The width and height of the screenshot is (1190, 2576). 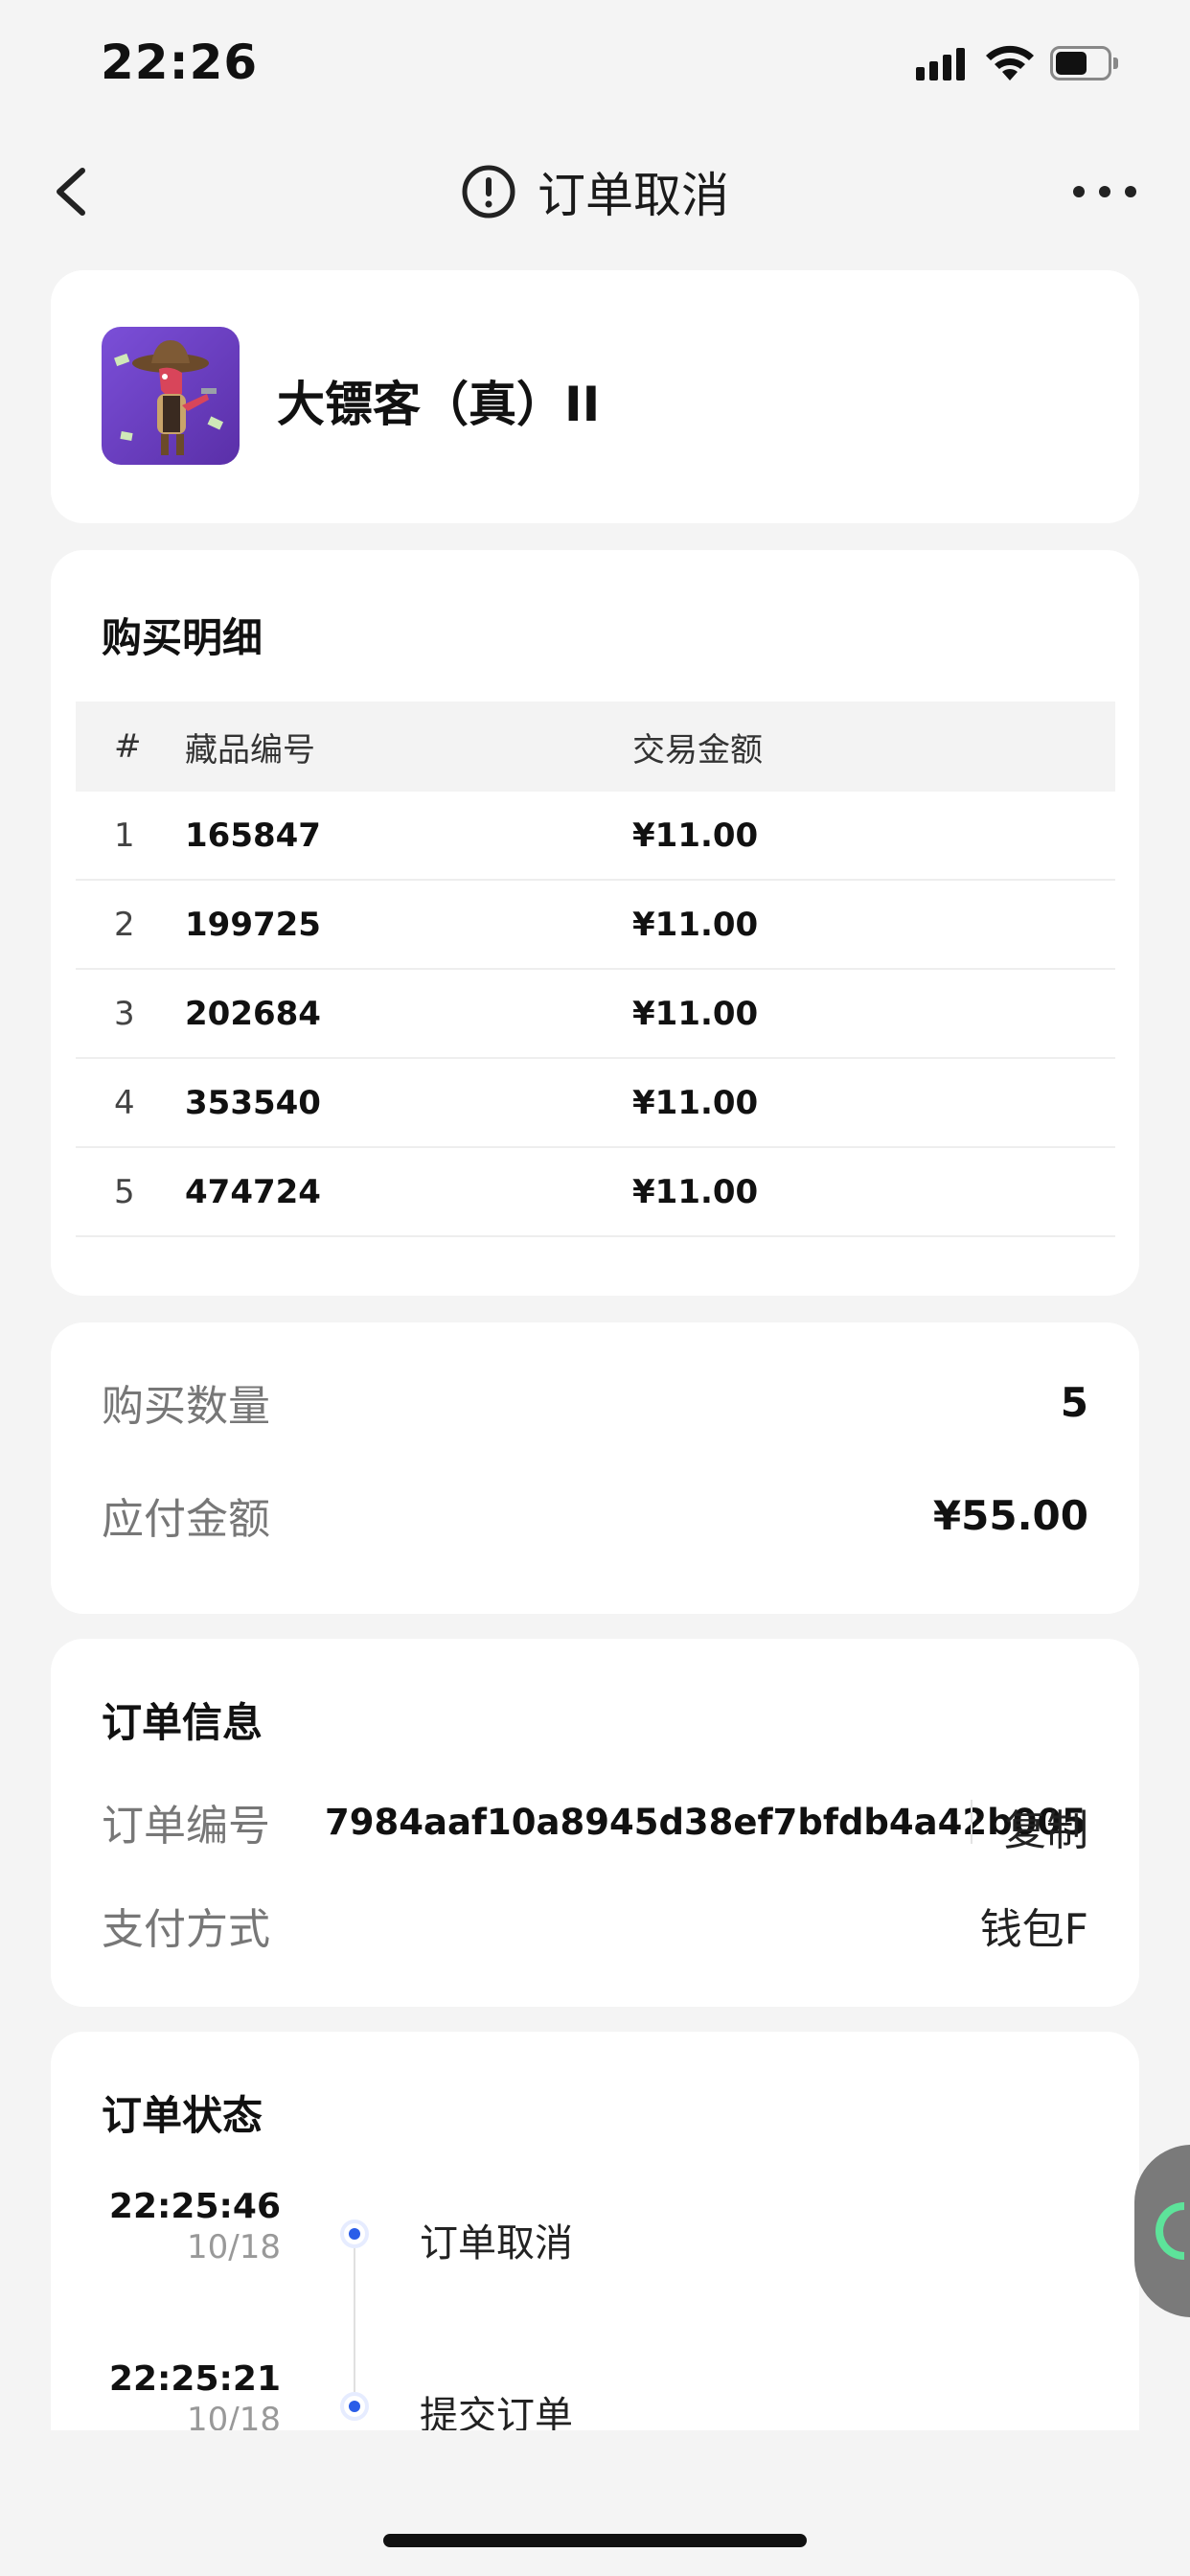 I want to click on cellular-signal-icon, so click(x=941, y=63).